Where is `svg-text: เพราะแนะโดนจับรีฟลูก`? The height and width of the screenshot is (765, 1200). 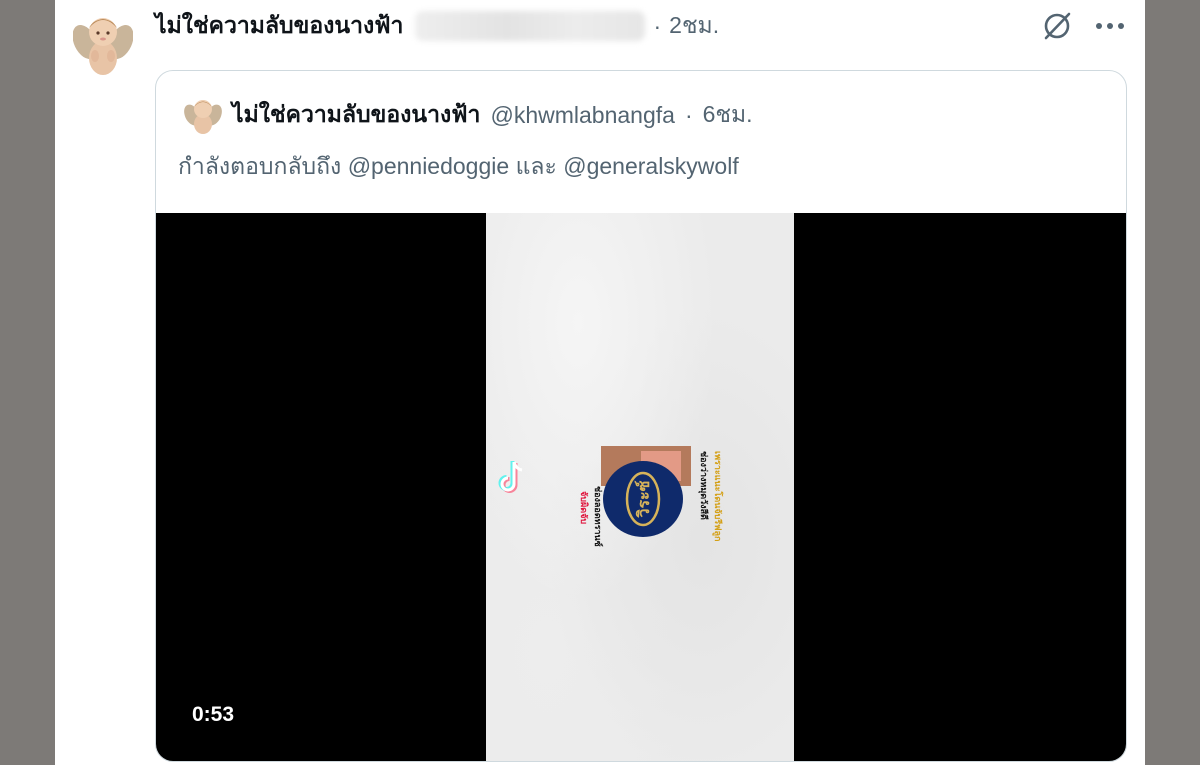 svg-text: เพราะแนะโดนจับรีฟลูก is located at coordinates (718, 496).